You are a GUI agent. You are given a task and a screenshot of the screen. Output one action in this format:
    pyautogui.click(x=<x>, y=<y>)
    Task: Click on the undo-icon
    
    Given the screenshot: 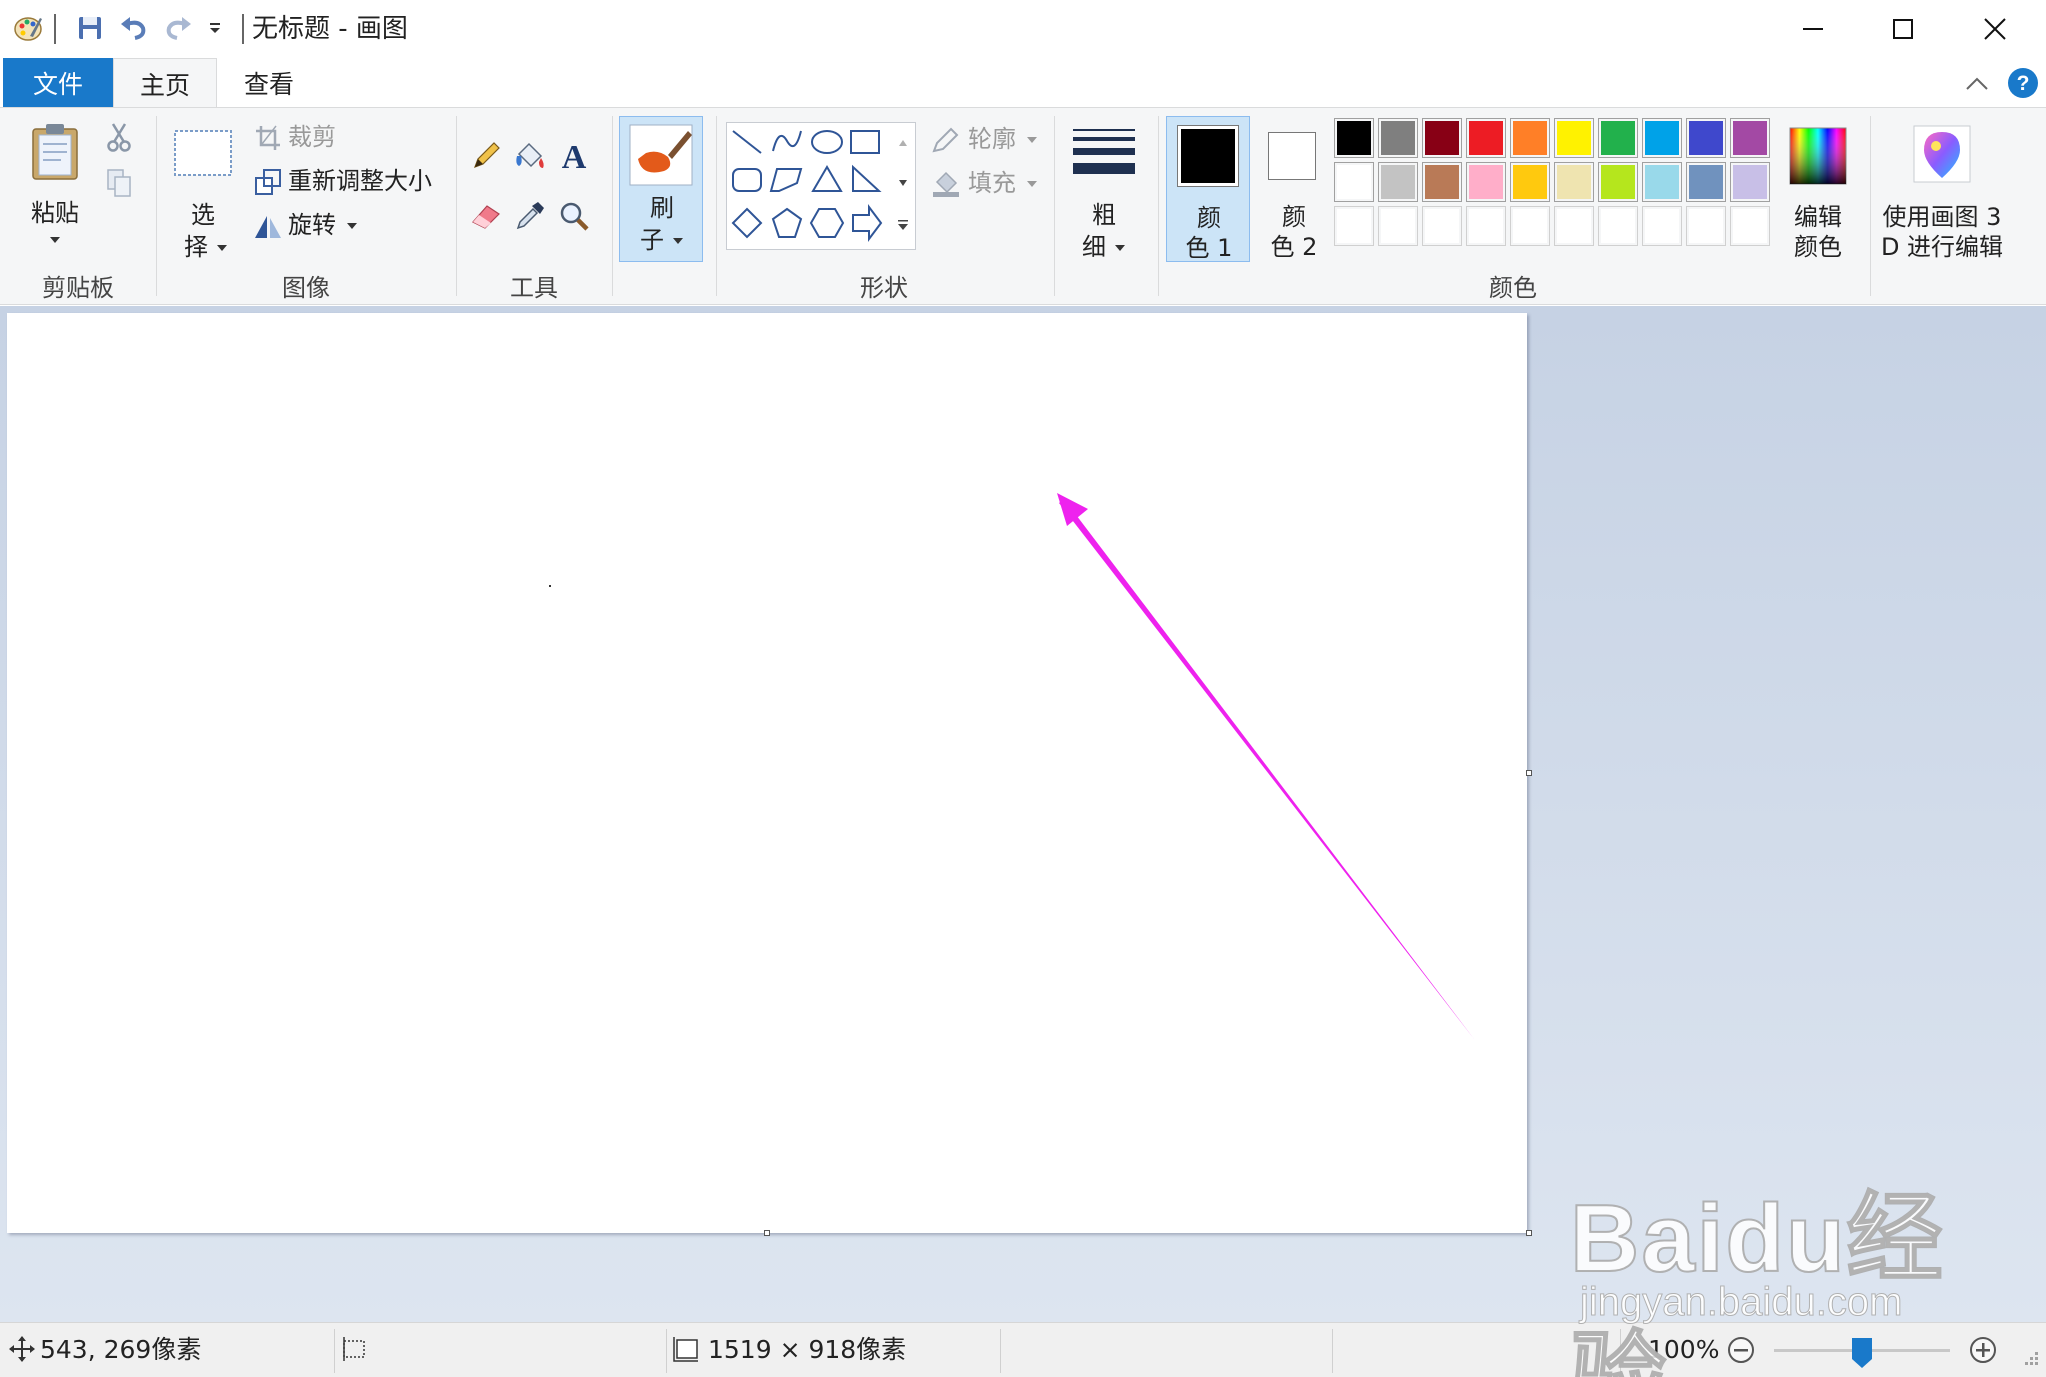 What is the action you would take?
    pyautogui.click(x=134, y=28)
    